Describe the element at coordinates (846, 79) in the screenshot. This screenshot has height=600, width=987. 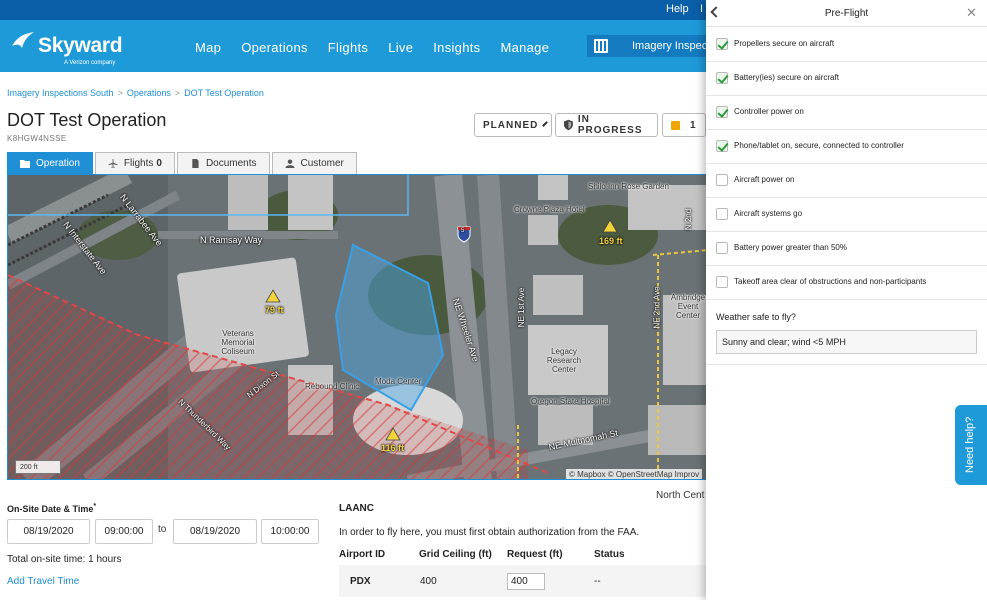
I see `checklist-item: Battery(ies) secure on aircraft` at that location.